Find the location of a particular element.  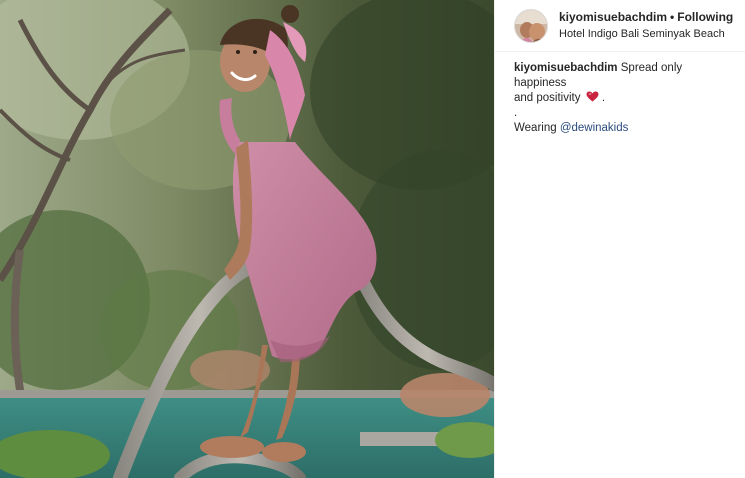

post-location-link: Hotel Indigo Bali Seminyak Beach is located at coordinates (646, 34).